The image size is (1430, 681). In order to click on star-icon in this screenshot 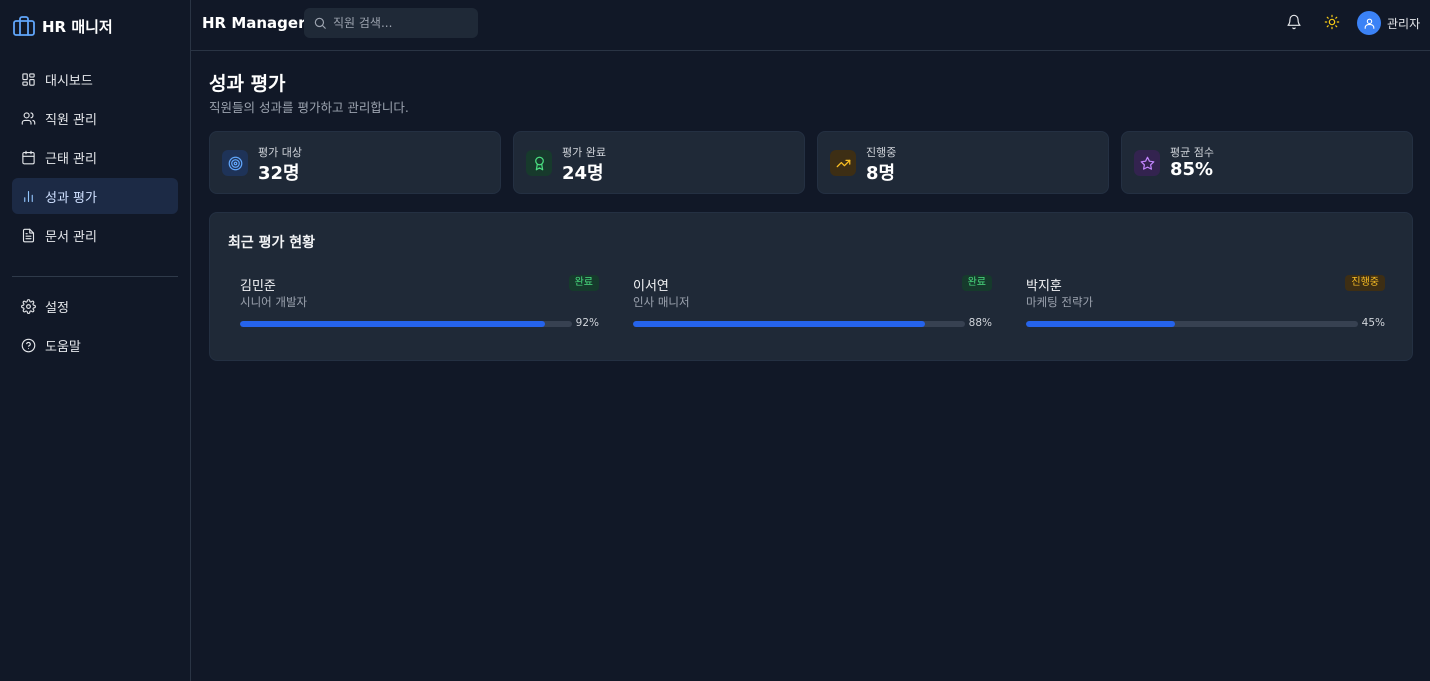, I will do `click(1147, 163)`.